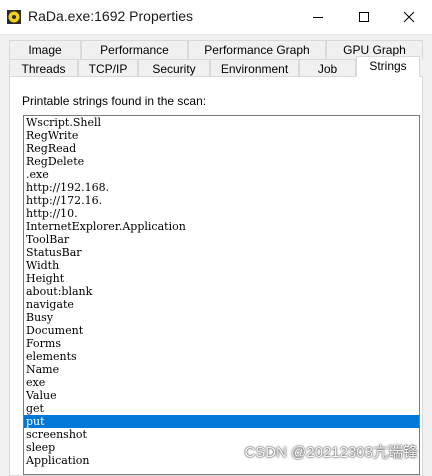 This screenshot has width=432, height=476. I want to click on list-item: InternetExplorer.Application, so click(221, 226).